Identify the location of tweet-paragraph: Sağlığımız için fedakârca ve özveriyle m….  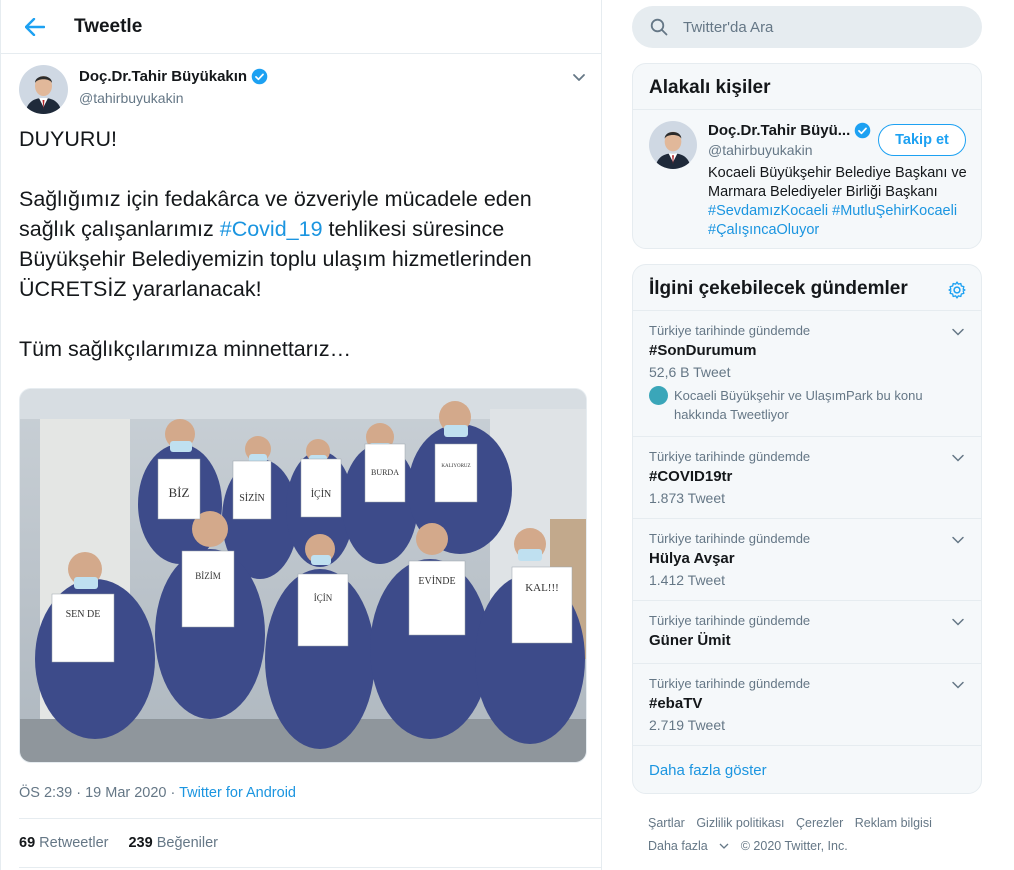
(275, 244).